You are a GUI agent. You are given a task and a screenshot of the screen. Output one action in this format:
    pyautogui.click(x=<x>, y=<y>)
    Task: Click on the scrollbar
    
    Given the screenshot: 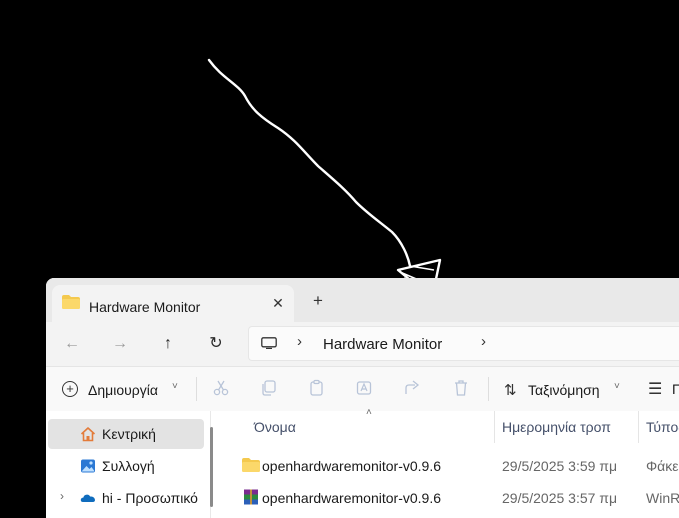 What is the action you would take?
    pyautogui.click(x=211, y=467)
    